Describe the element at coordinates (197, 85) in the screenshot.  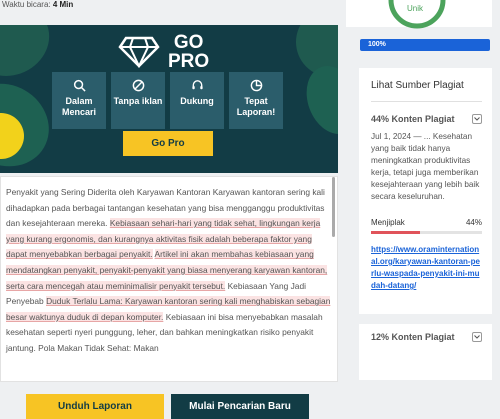
I see `headset-icon` at that location.